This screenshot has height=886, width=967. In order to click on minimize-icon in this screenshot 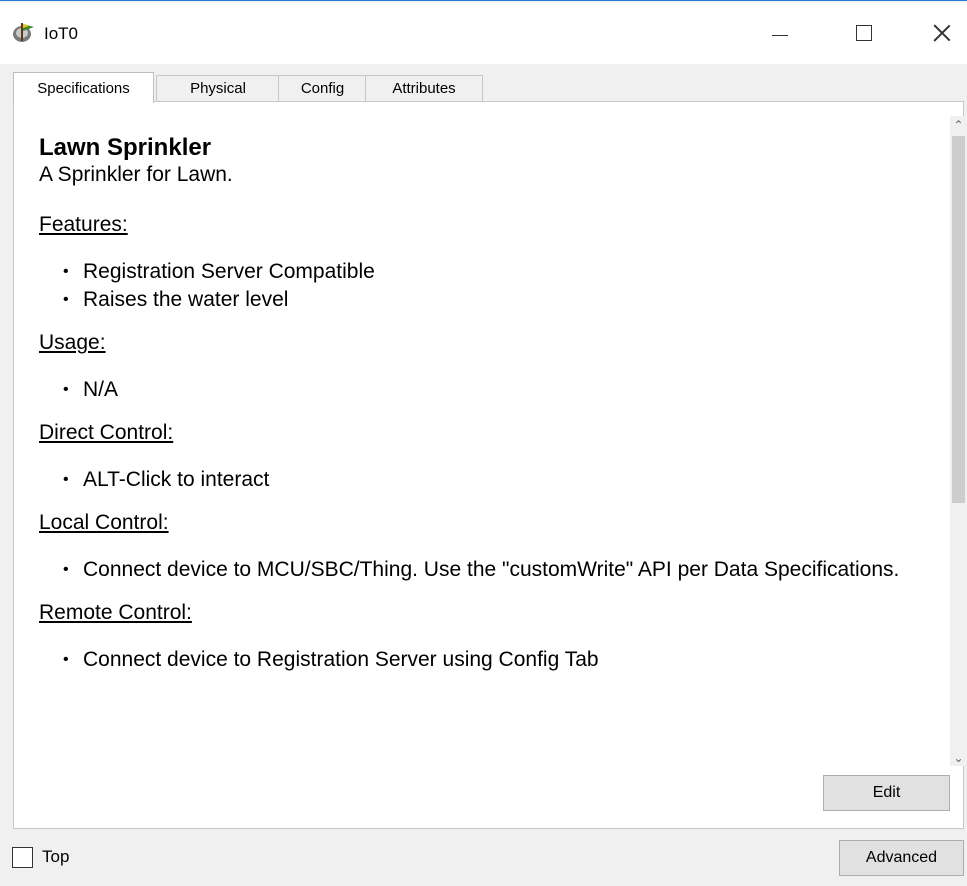, I will do `click(780, 35)`.